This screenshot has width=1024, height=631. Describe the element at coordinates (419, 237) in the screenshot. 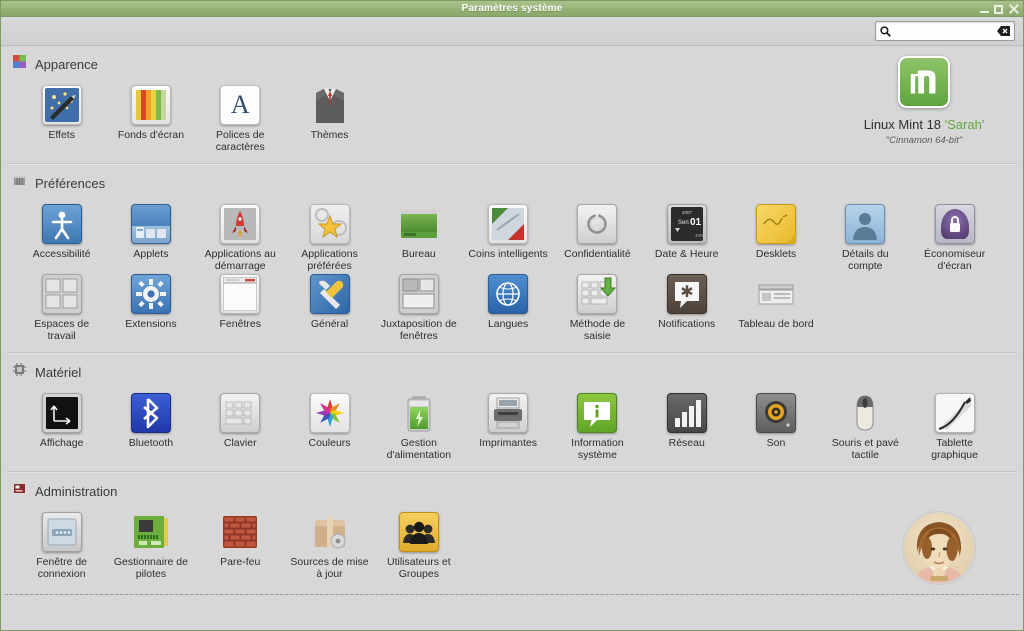

I see `settings-tile-bureau: Bureau` at that location.